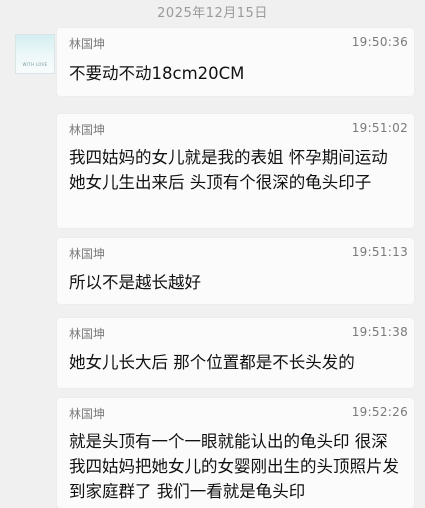  I want to click on message-text: 不要动不动18cm20CM, so click(157, 73).